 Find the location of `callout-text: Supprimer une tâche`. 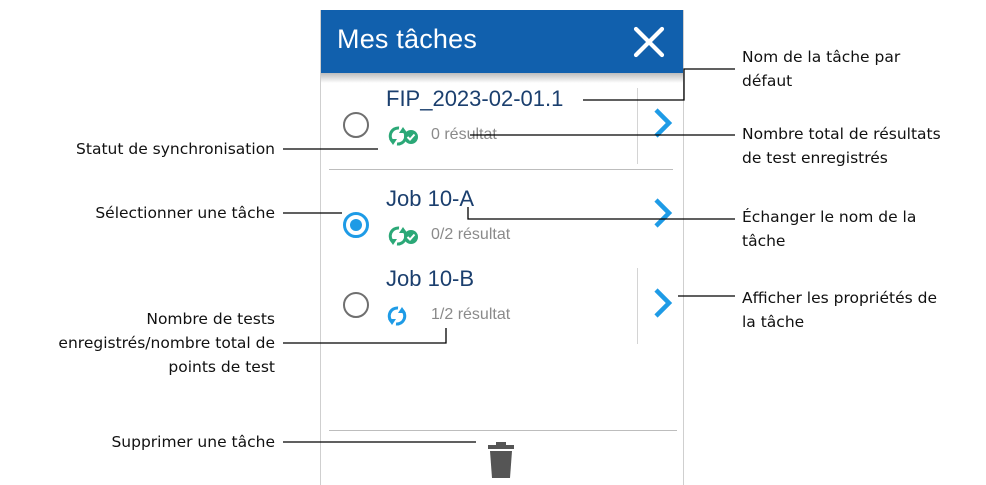

callout-text: Supprimer une tâche is located at coordinates (193, 442).